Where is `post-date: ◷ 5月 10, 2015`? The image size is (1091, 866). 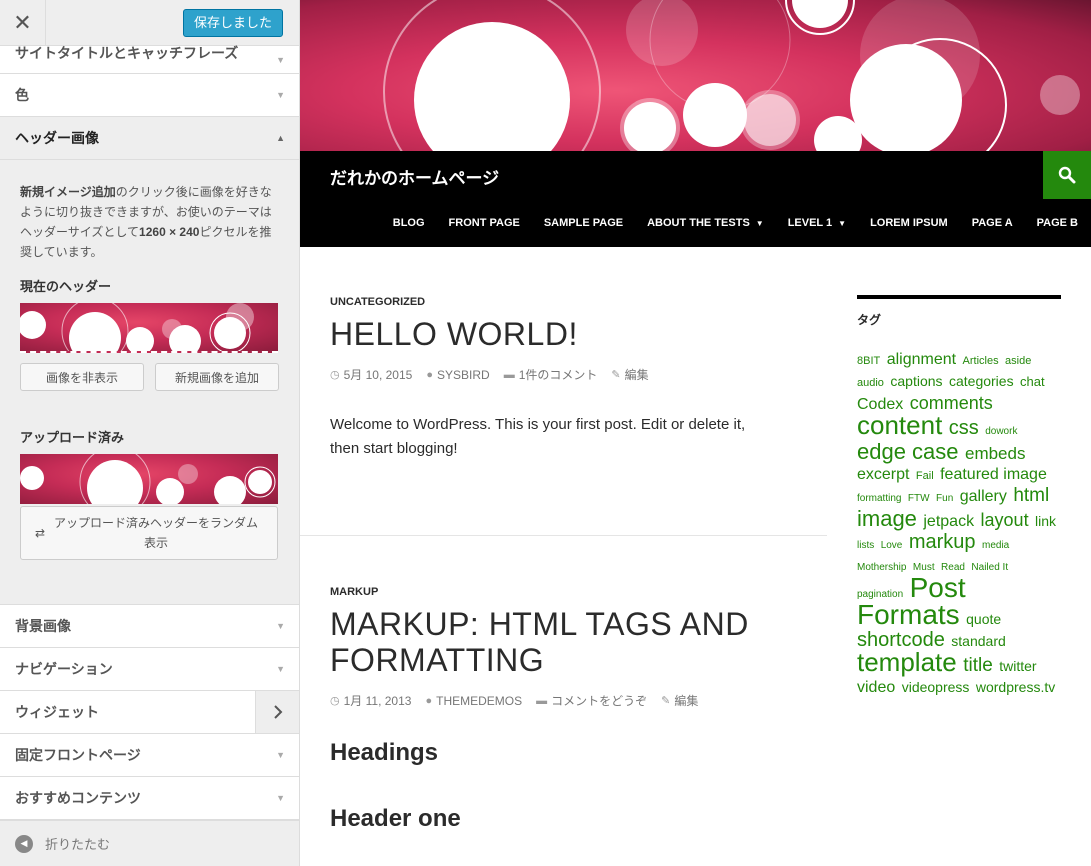 post-date: ◷ 5月 10, 2015 is located at coordinates (371, 374).